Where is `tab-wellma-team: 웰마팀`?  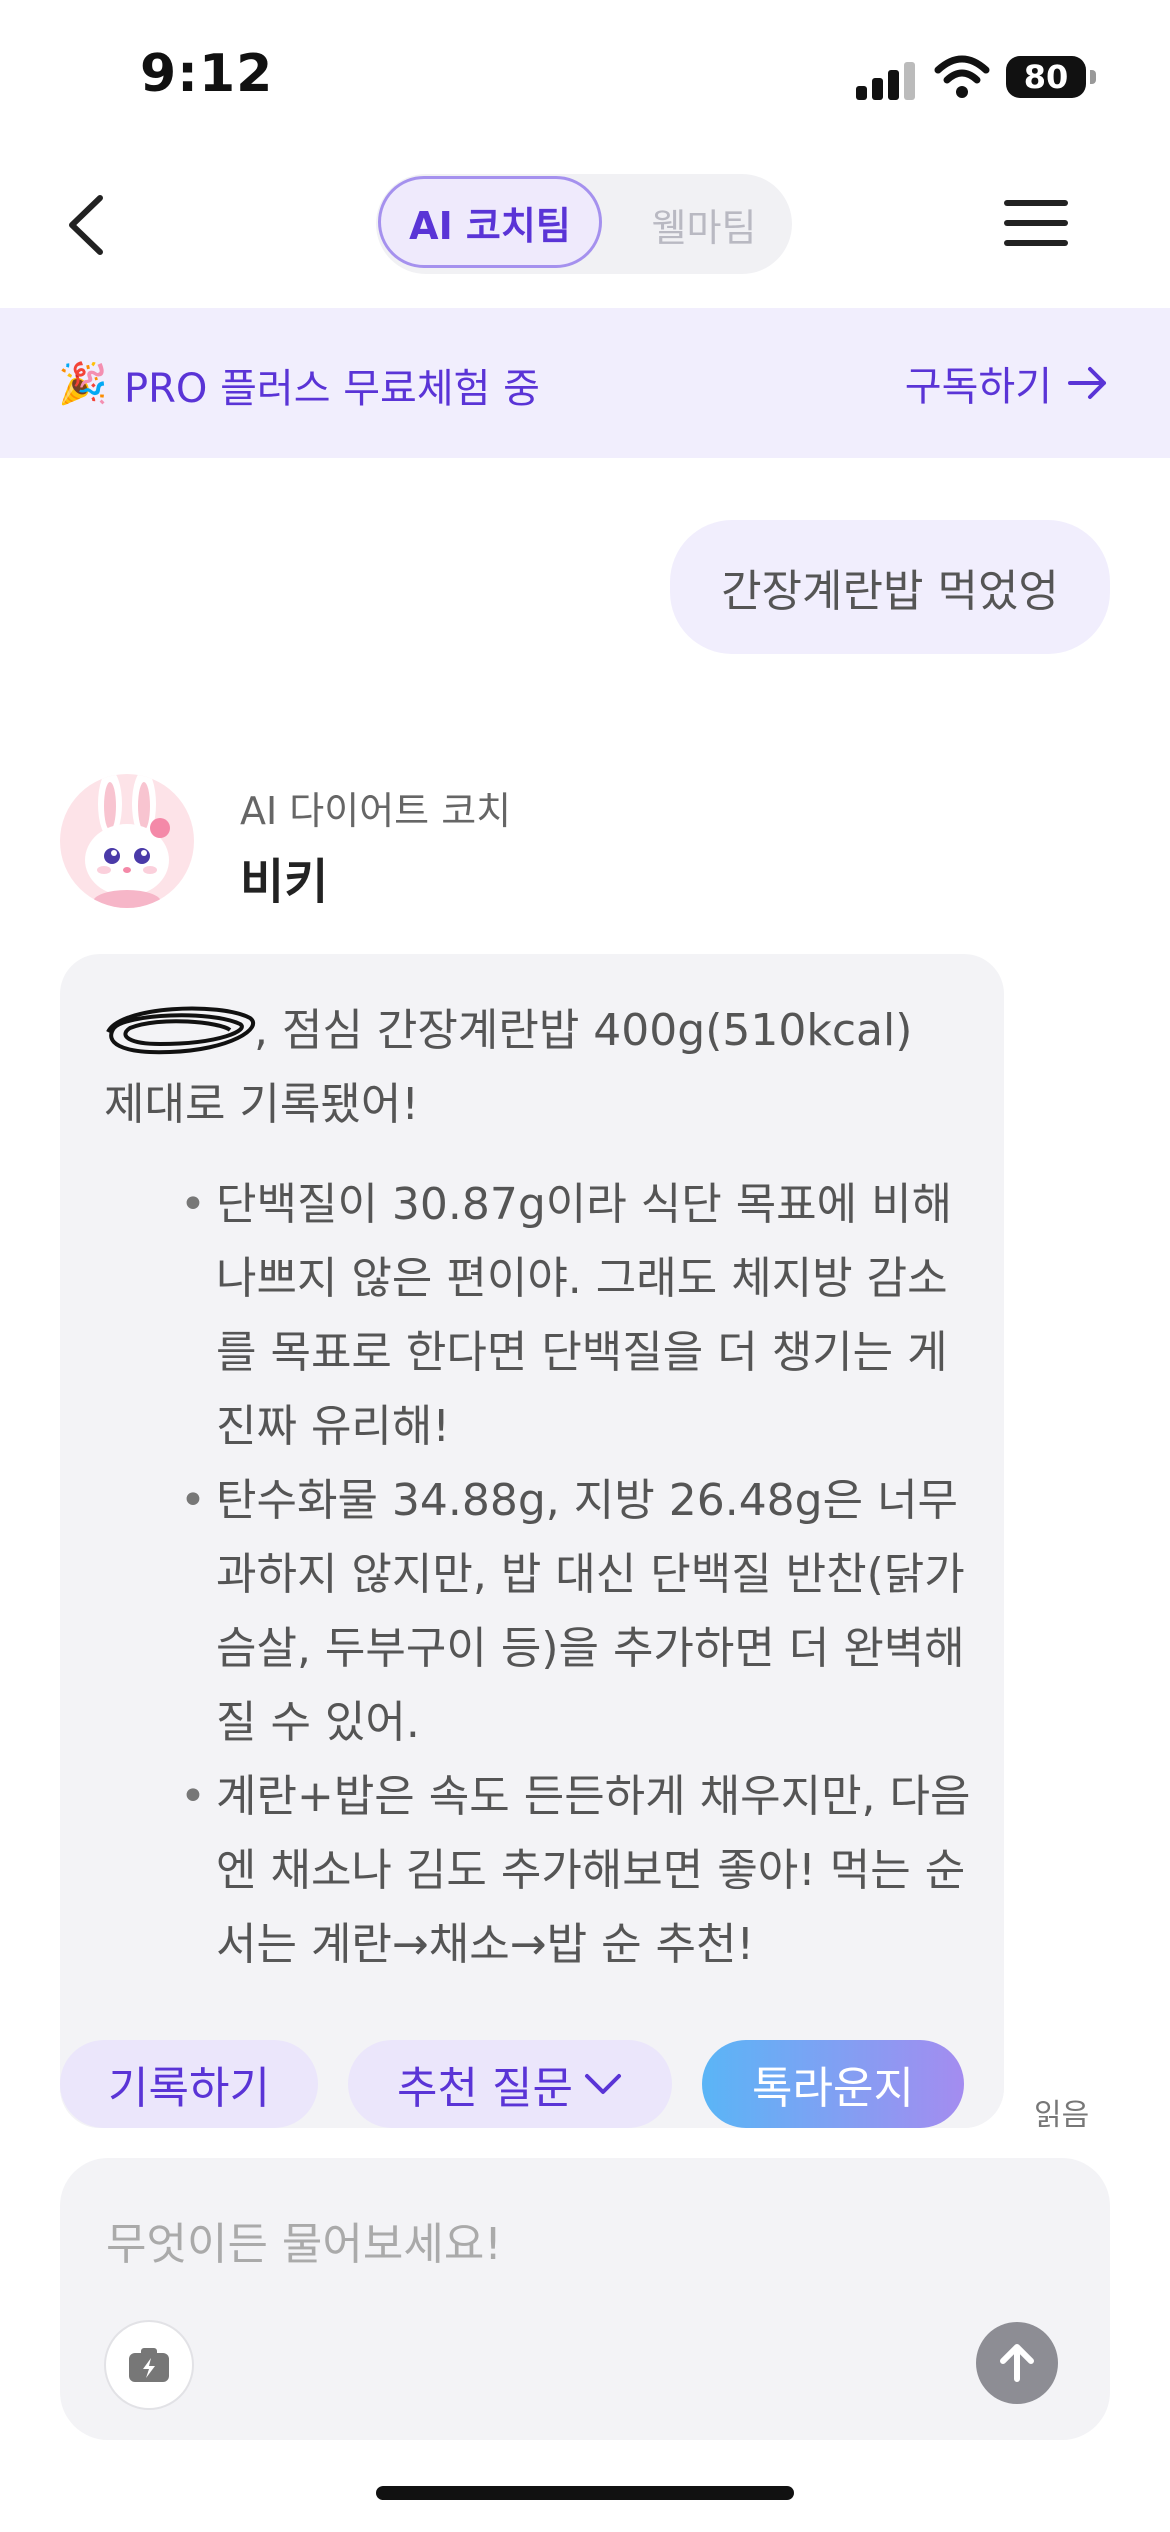 tab-wellma-team: 웰마팀 is located at coordinates (704, 224).